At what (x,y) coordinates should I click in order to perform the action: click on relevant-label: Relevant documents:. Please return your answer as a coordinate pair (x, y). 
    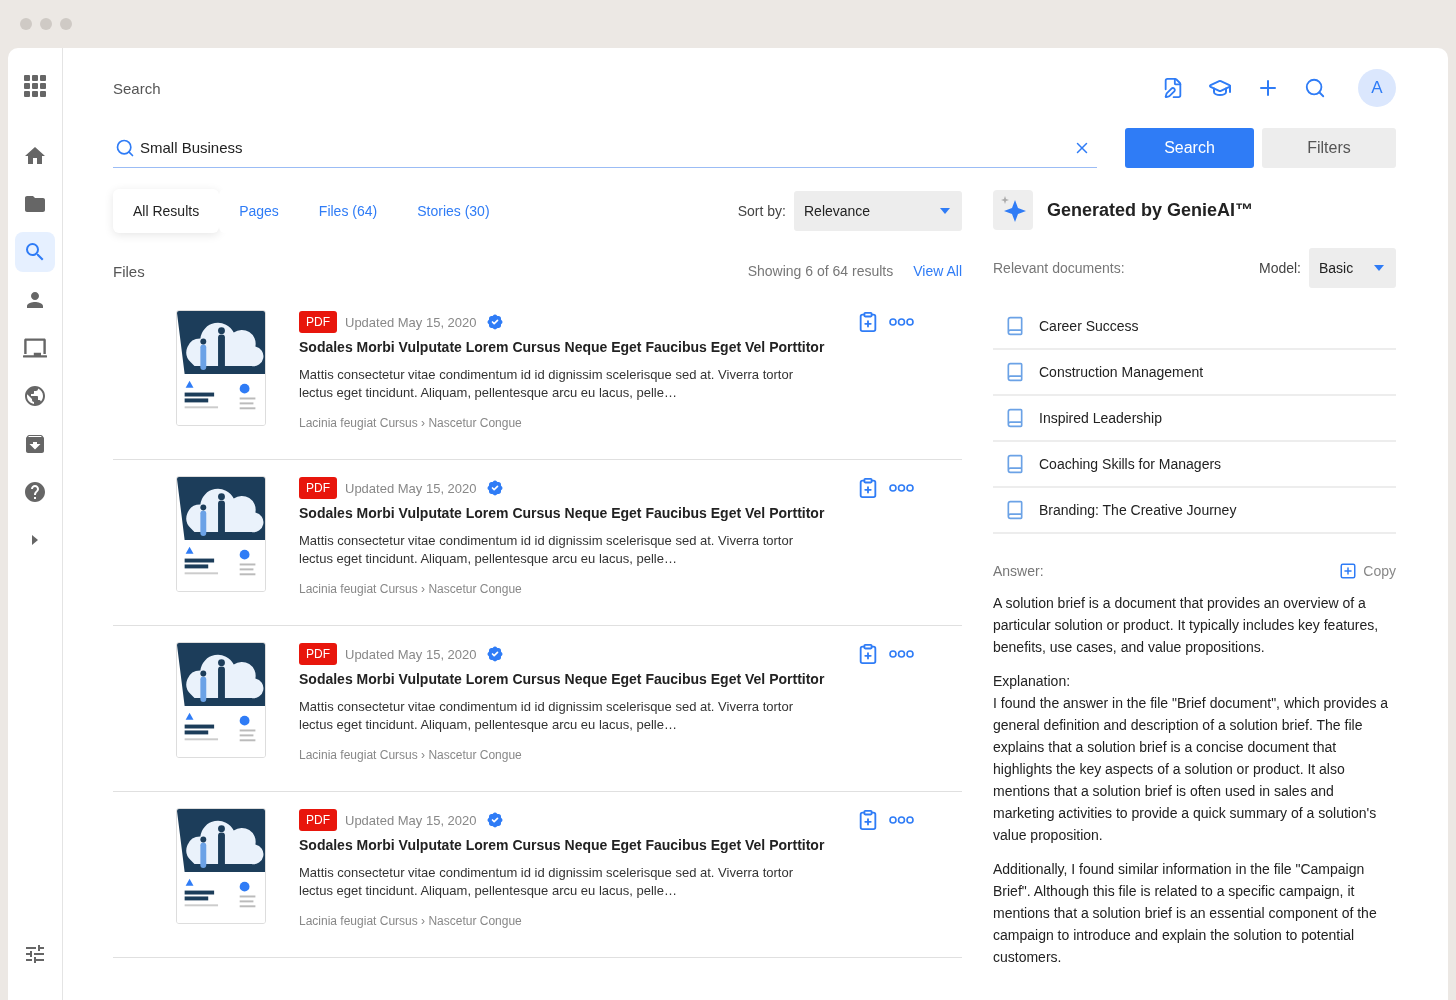
    Looking at the image, I should click on (1059, 268).